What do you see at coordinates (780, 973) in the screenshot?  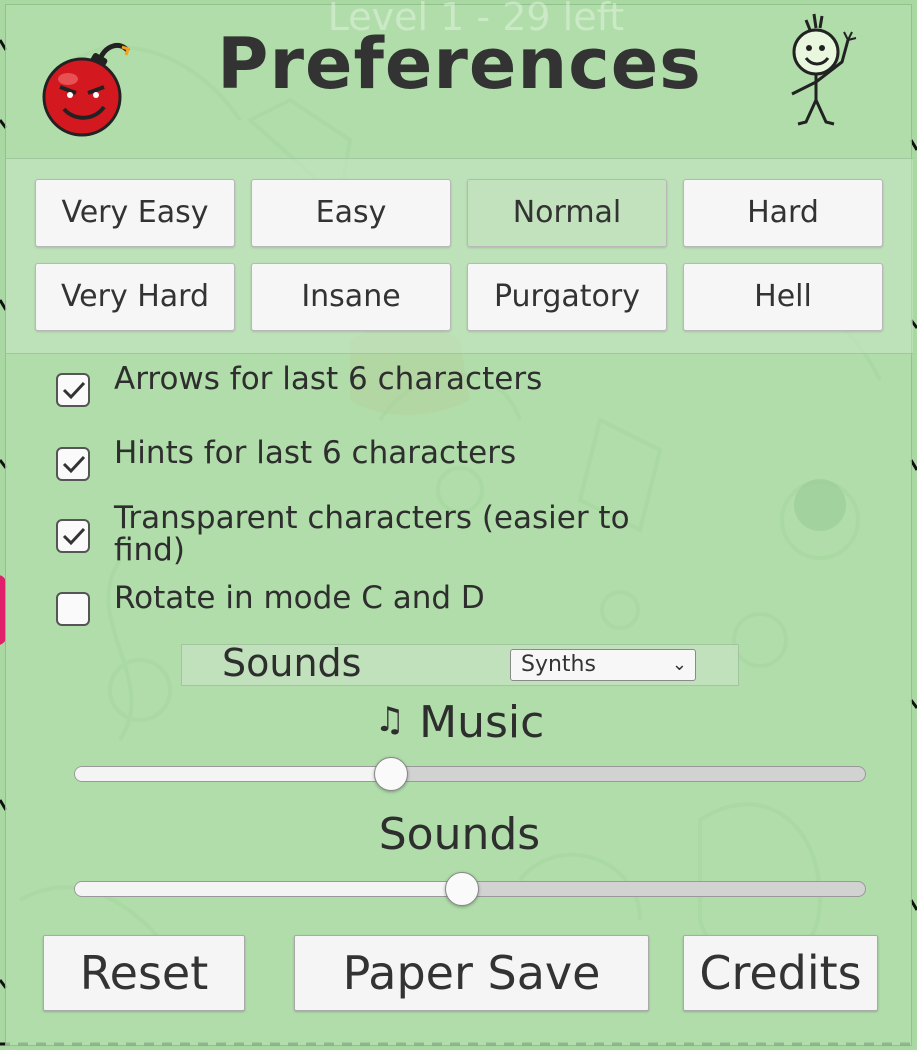 I see `credits-button: Credits` at bounding box center [780, 973].